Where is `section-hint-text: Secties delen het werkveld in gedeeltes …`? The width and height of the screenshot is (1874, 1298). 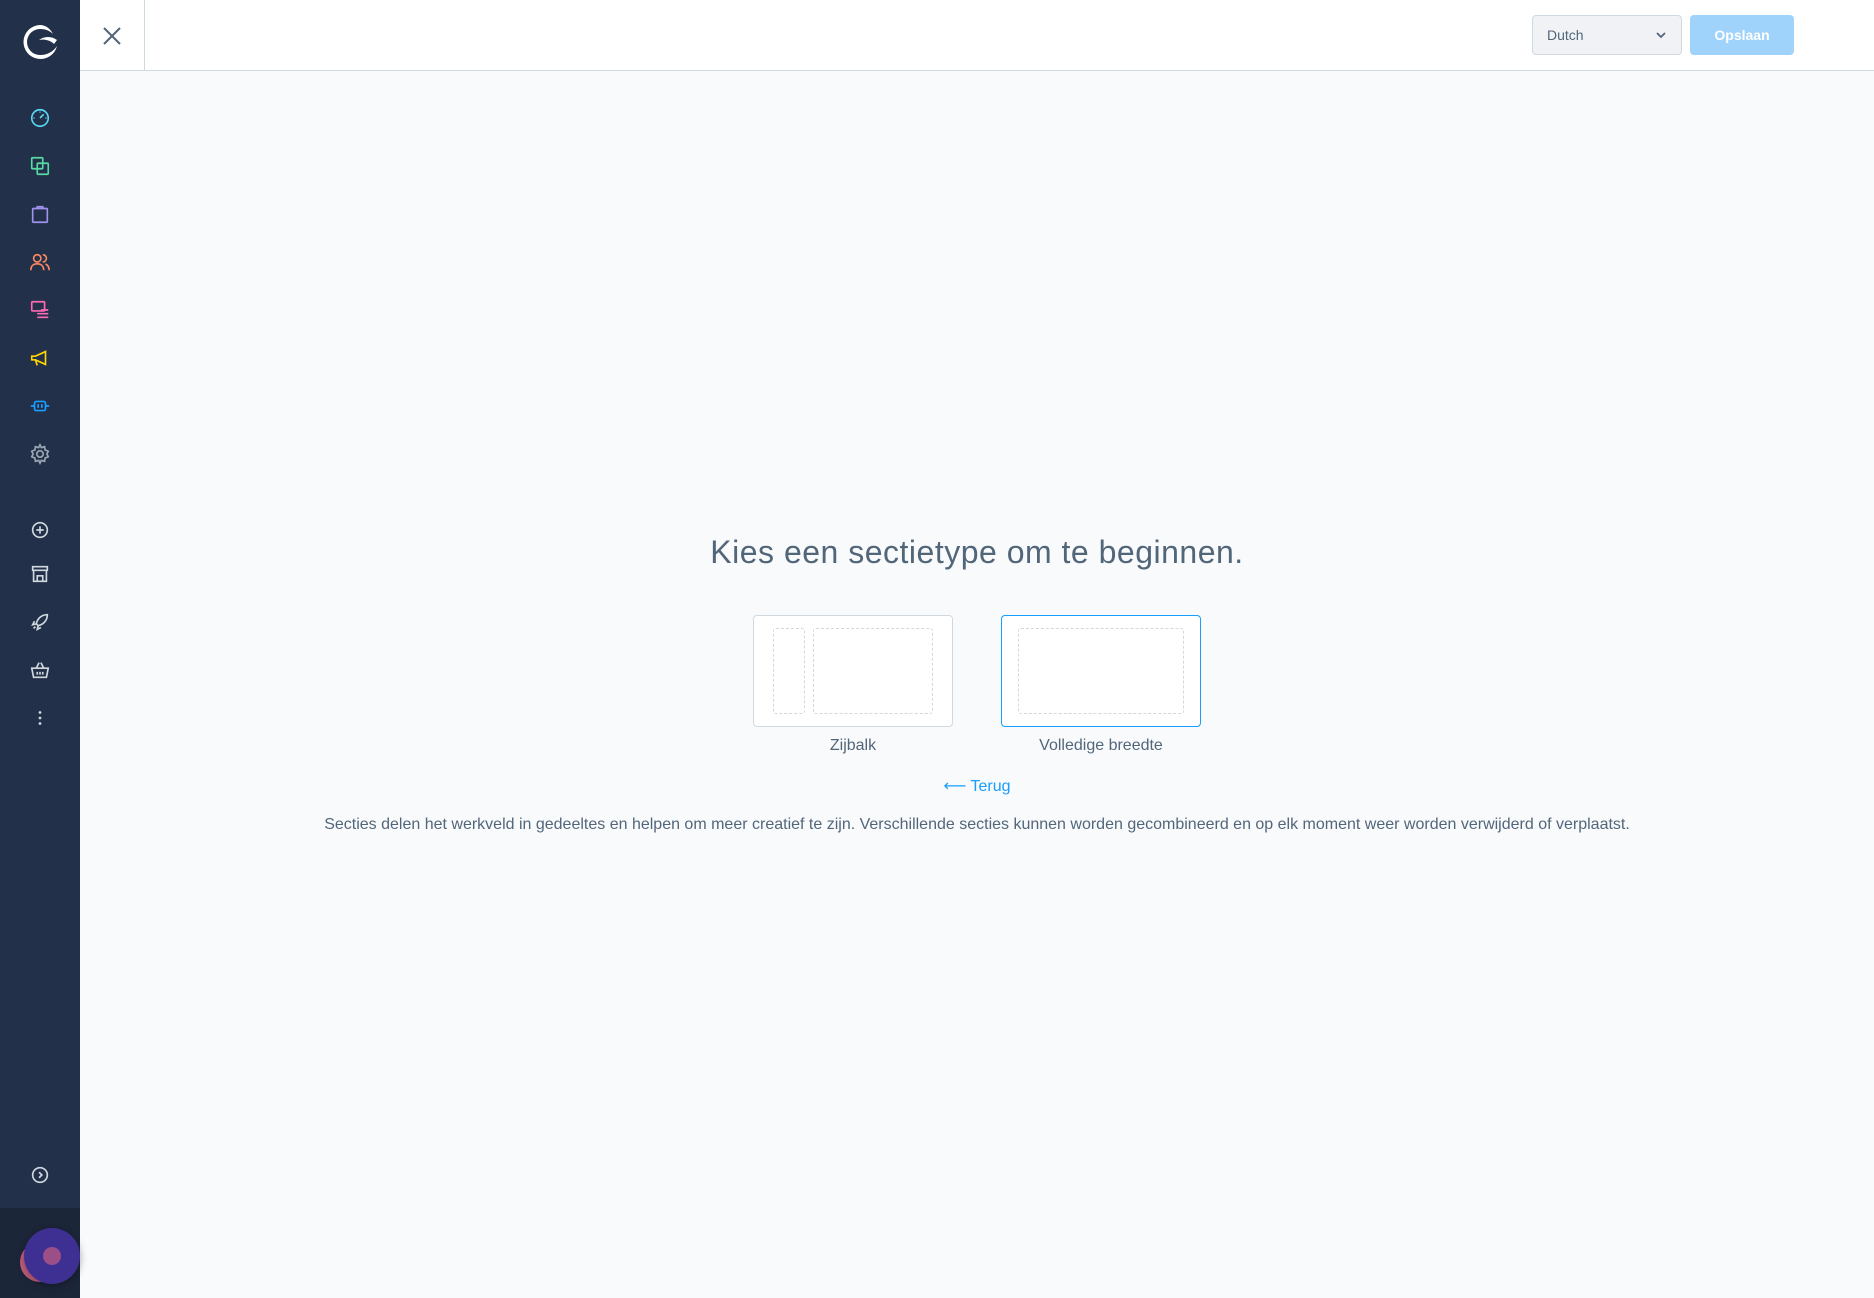 section-hint-text: Secties delen het werkveld in gedeeltes … is located at coordinates (977, 824).